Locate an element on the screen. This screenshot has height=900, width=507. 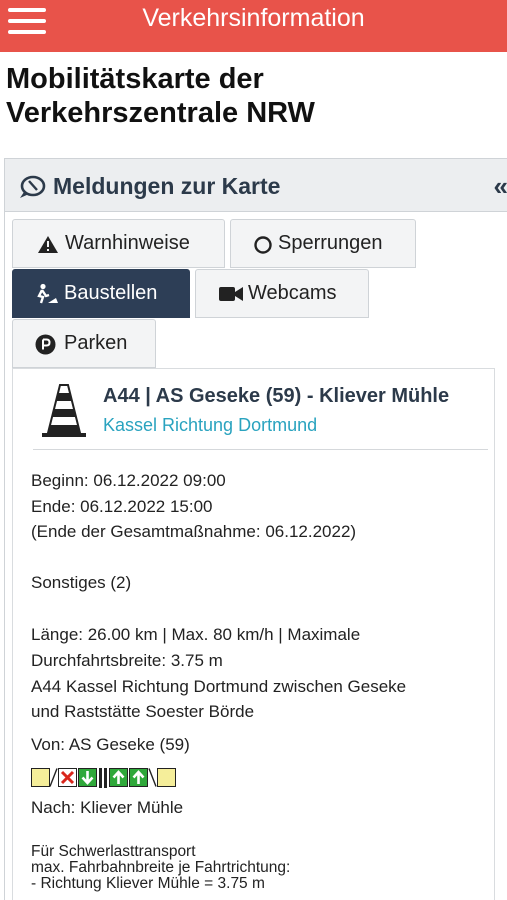
to-text: Nach: Kliever Mühle is located at coordinates (107, 807).